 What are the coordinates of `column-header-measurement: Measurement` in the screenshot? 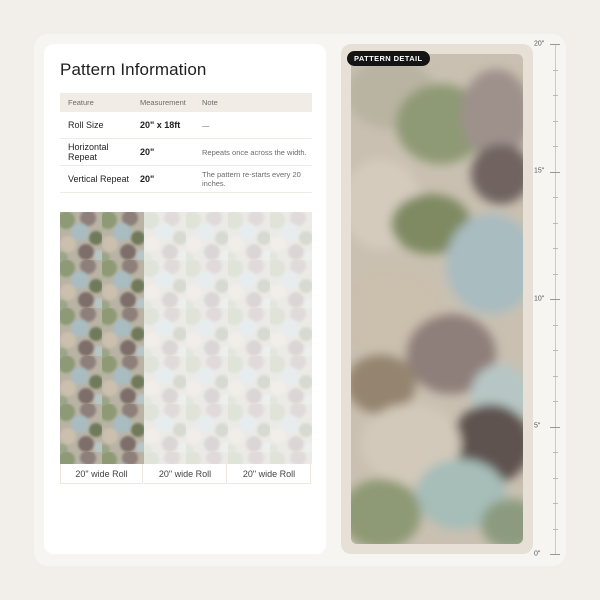 It's located at (163, 102).